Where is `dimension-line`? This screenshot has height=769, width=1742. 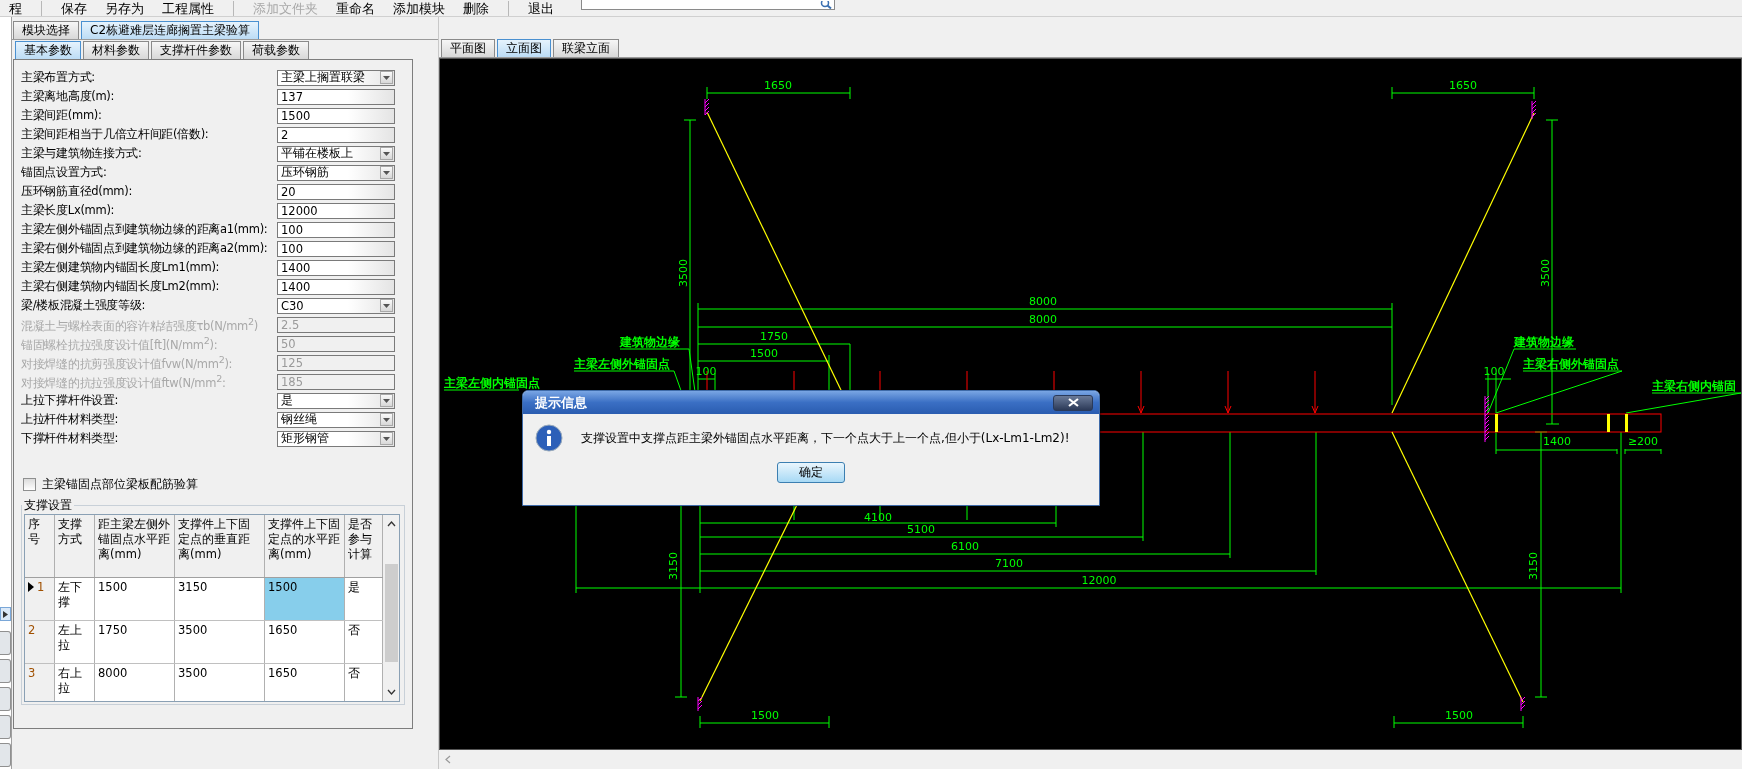 dimension-line is located at coordinates (1643, 451).